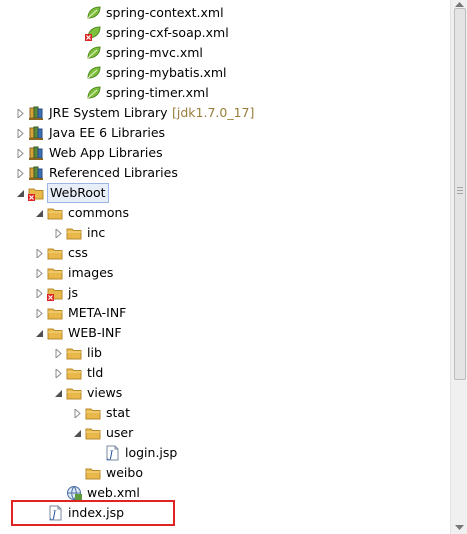 The width and height of the screenshot is (467, 534). What do you see at coordinates (165, 12) in the screenshot?
I see `tree-item-label: spring-context.xml` at bounding box center [165, 12].